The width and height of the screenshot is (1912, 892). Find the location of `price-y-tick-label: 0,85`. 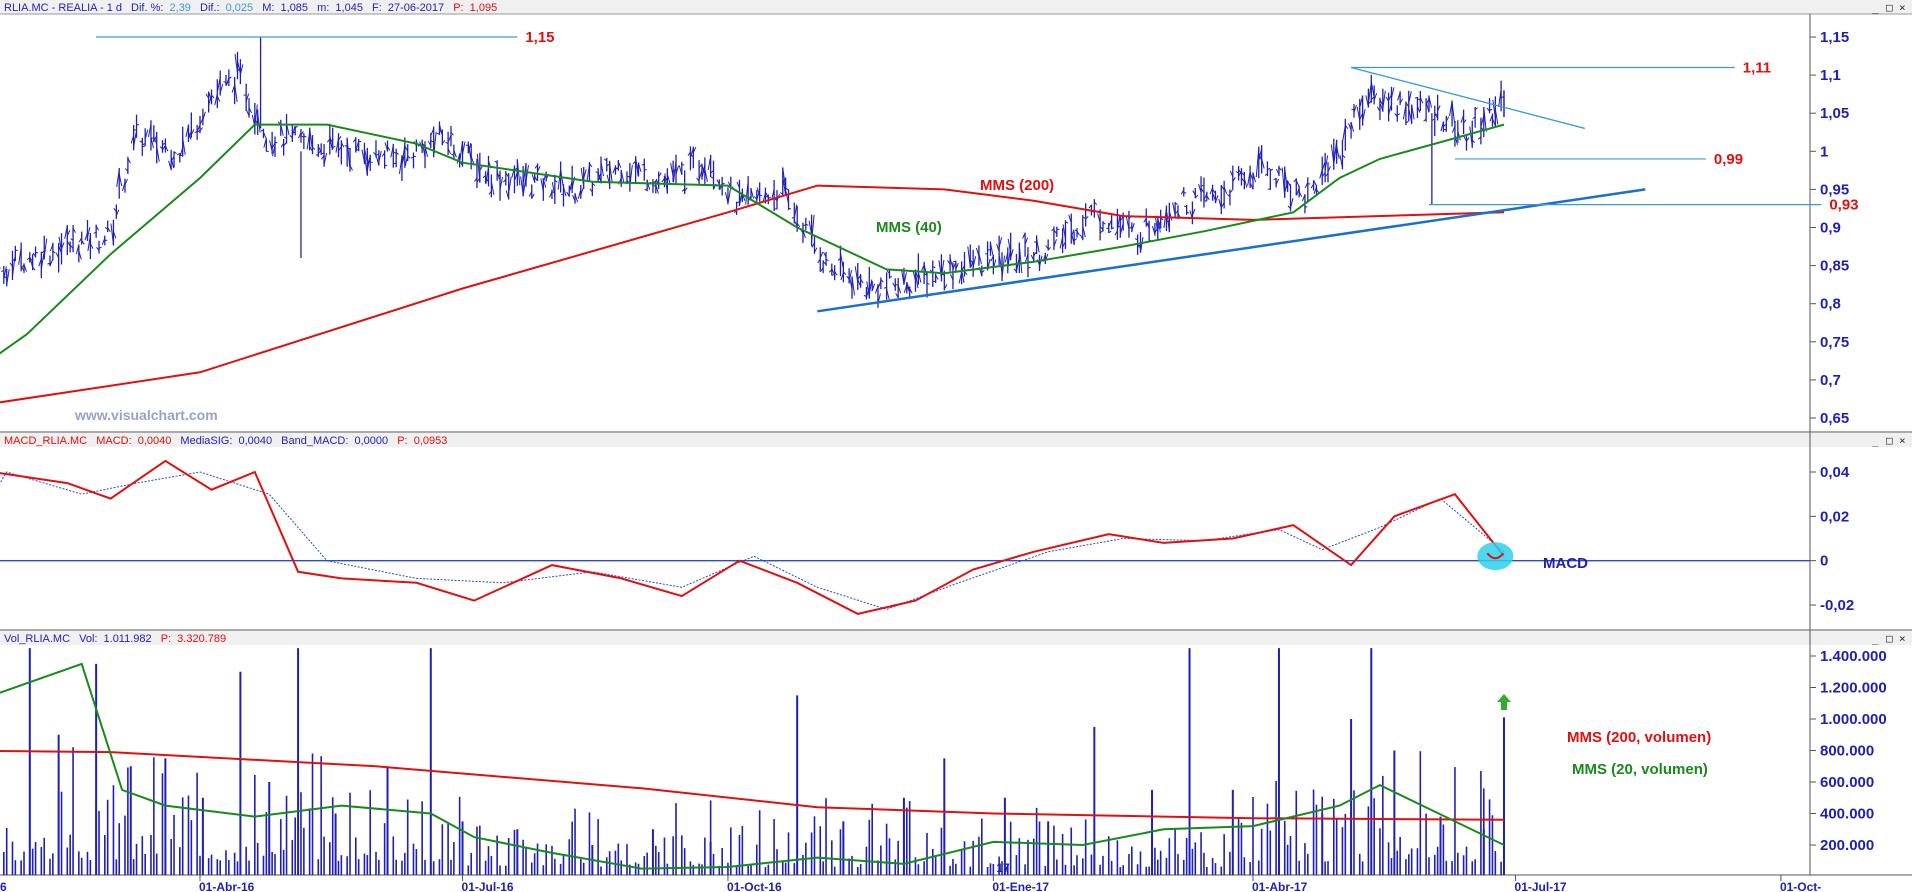

price-y-tick-label: 0,85 is located at coordinates (1834, 266).